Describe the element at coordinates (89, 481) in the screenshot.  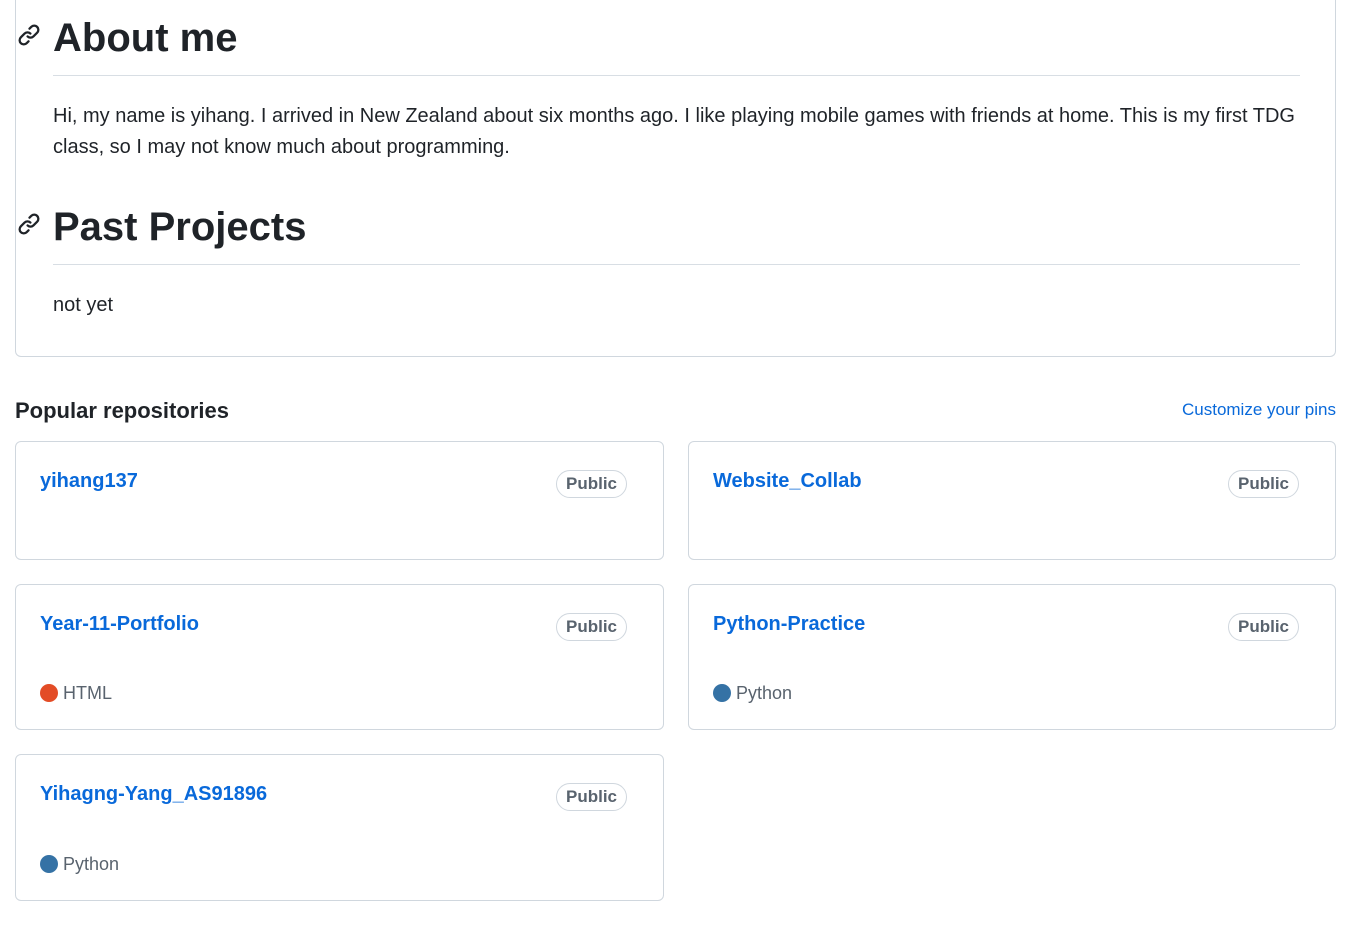
I see `repo-name-link: yihang137` at that location.